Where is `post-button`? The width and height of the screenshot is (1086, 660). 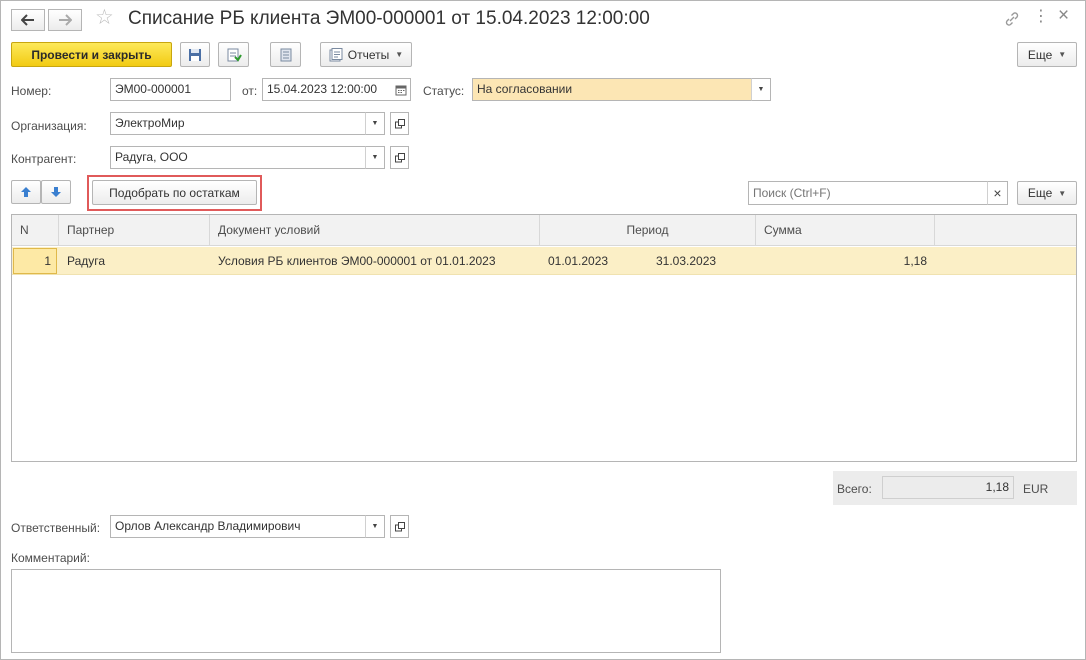
post-button is located at coordinates (233, 54).